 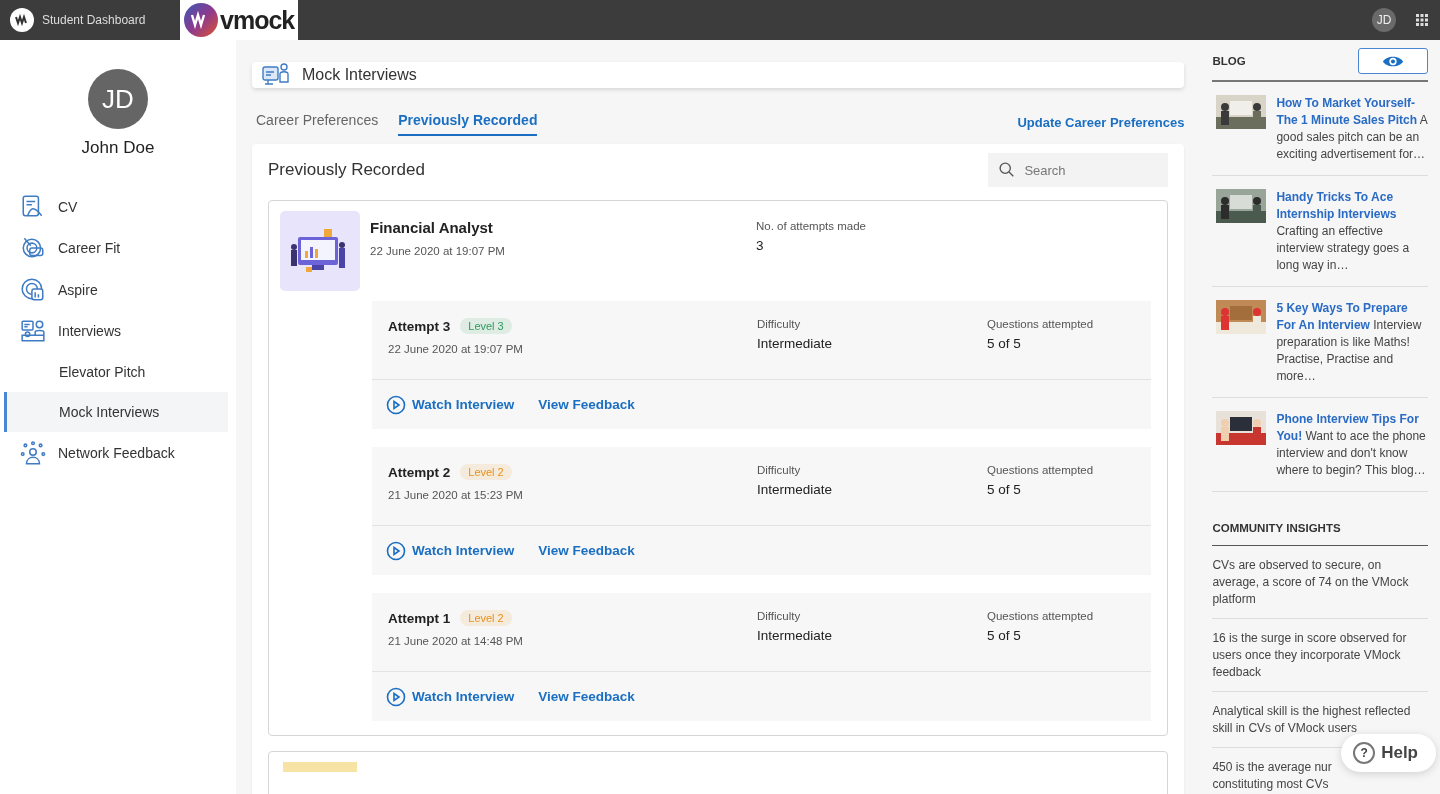 What do you see at coordinates (1276, 528) in the screenshot?
I see `insights-heading: COMMUNITY INSIGHTS` at bounding box center [1276, 528].